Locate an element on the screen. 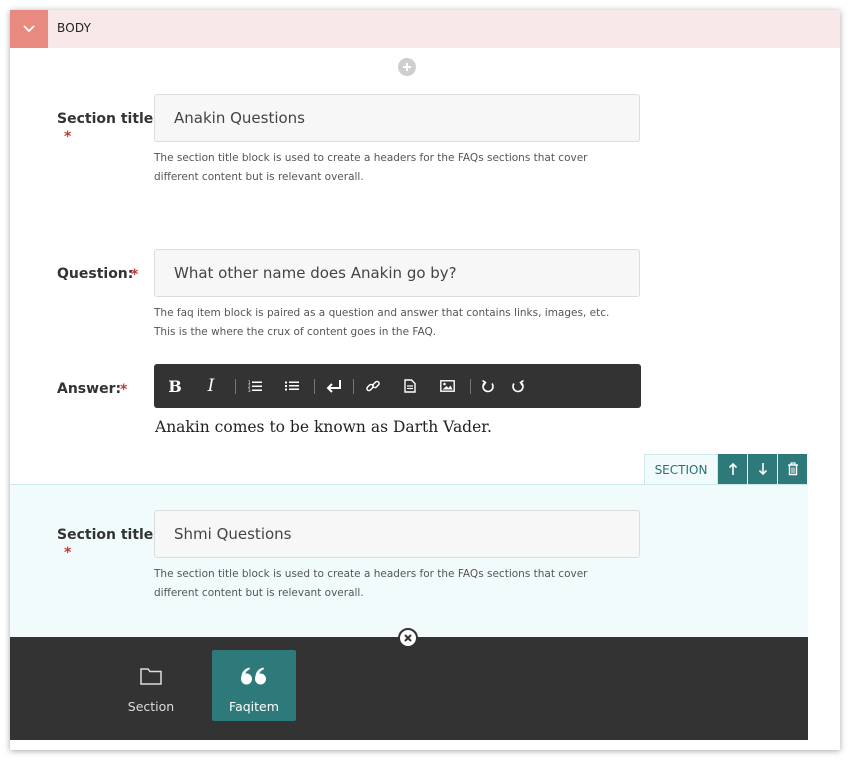  ordered-list-button: 1 2 3 is located at coordinates (255, 386).